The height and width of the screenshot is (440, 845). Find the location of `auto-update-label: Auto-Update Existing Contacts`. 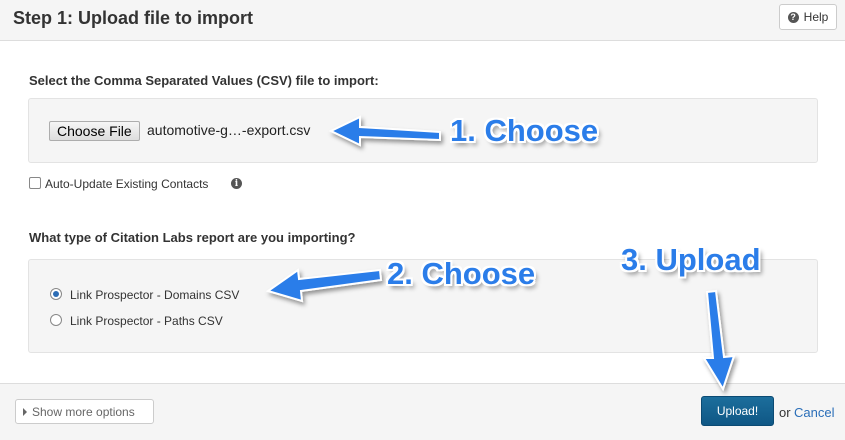

auto-update-label: Auto-Update Existing Contacts is located at coordinates (126, 184).